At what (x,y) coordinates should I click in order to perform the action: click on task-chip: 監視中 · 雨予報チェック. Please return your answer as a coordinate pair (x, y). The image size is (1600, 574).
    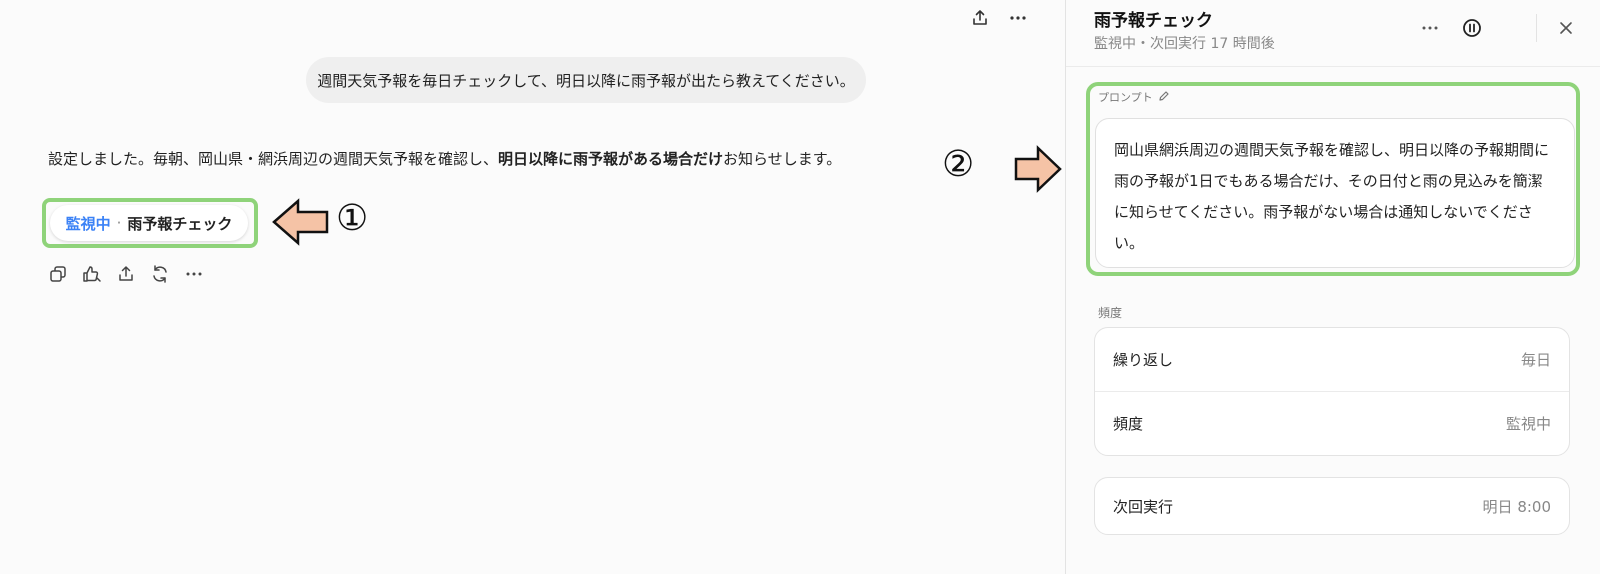
    Looking at the image, I should click on (149, 223).